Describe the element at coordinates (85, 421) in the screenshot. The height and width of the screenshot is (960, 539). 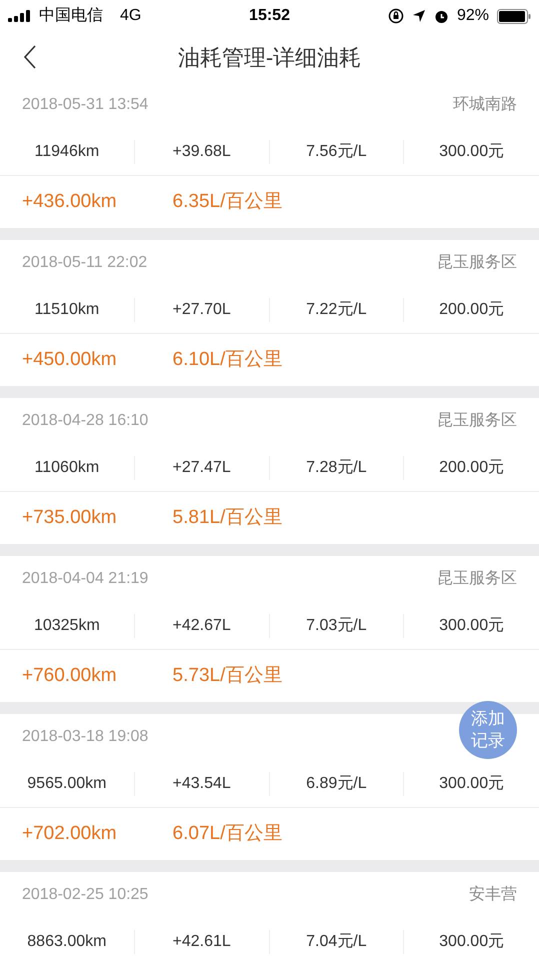
I see `record-datetime: 2018-04-28 16:10` at that location.